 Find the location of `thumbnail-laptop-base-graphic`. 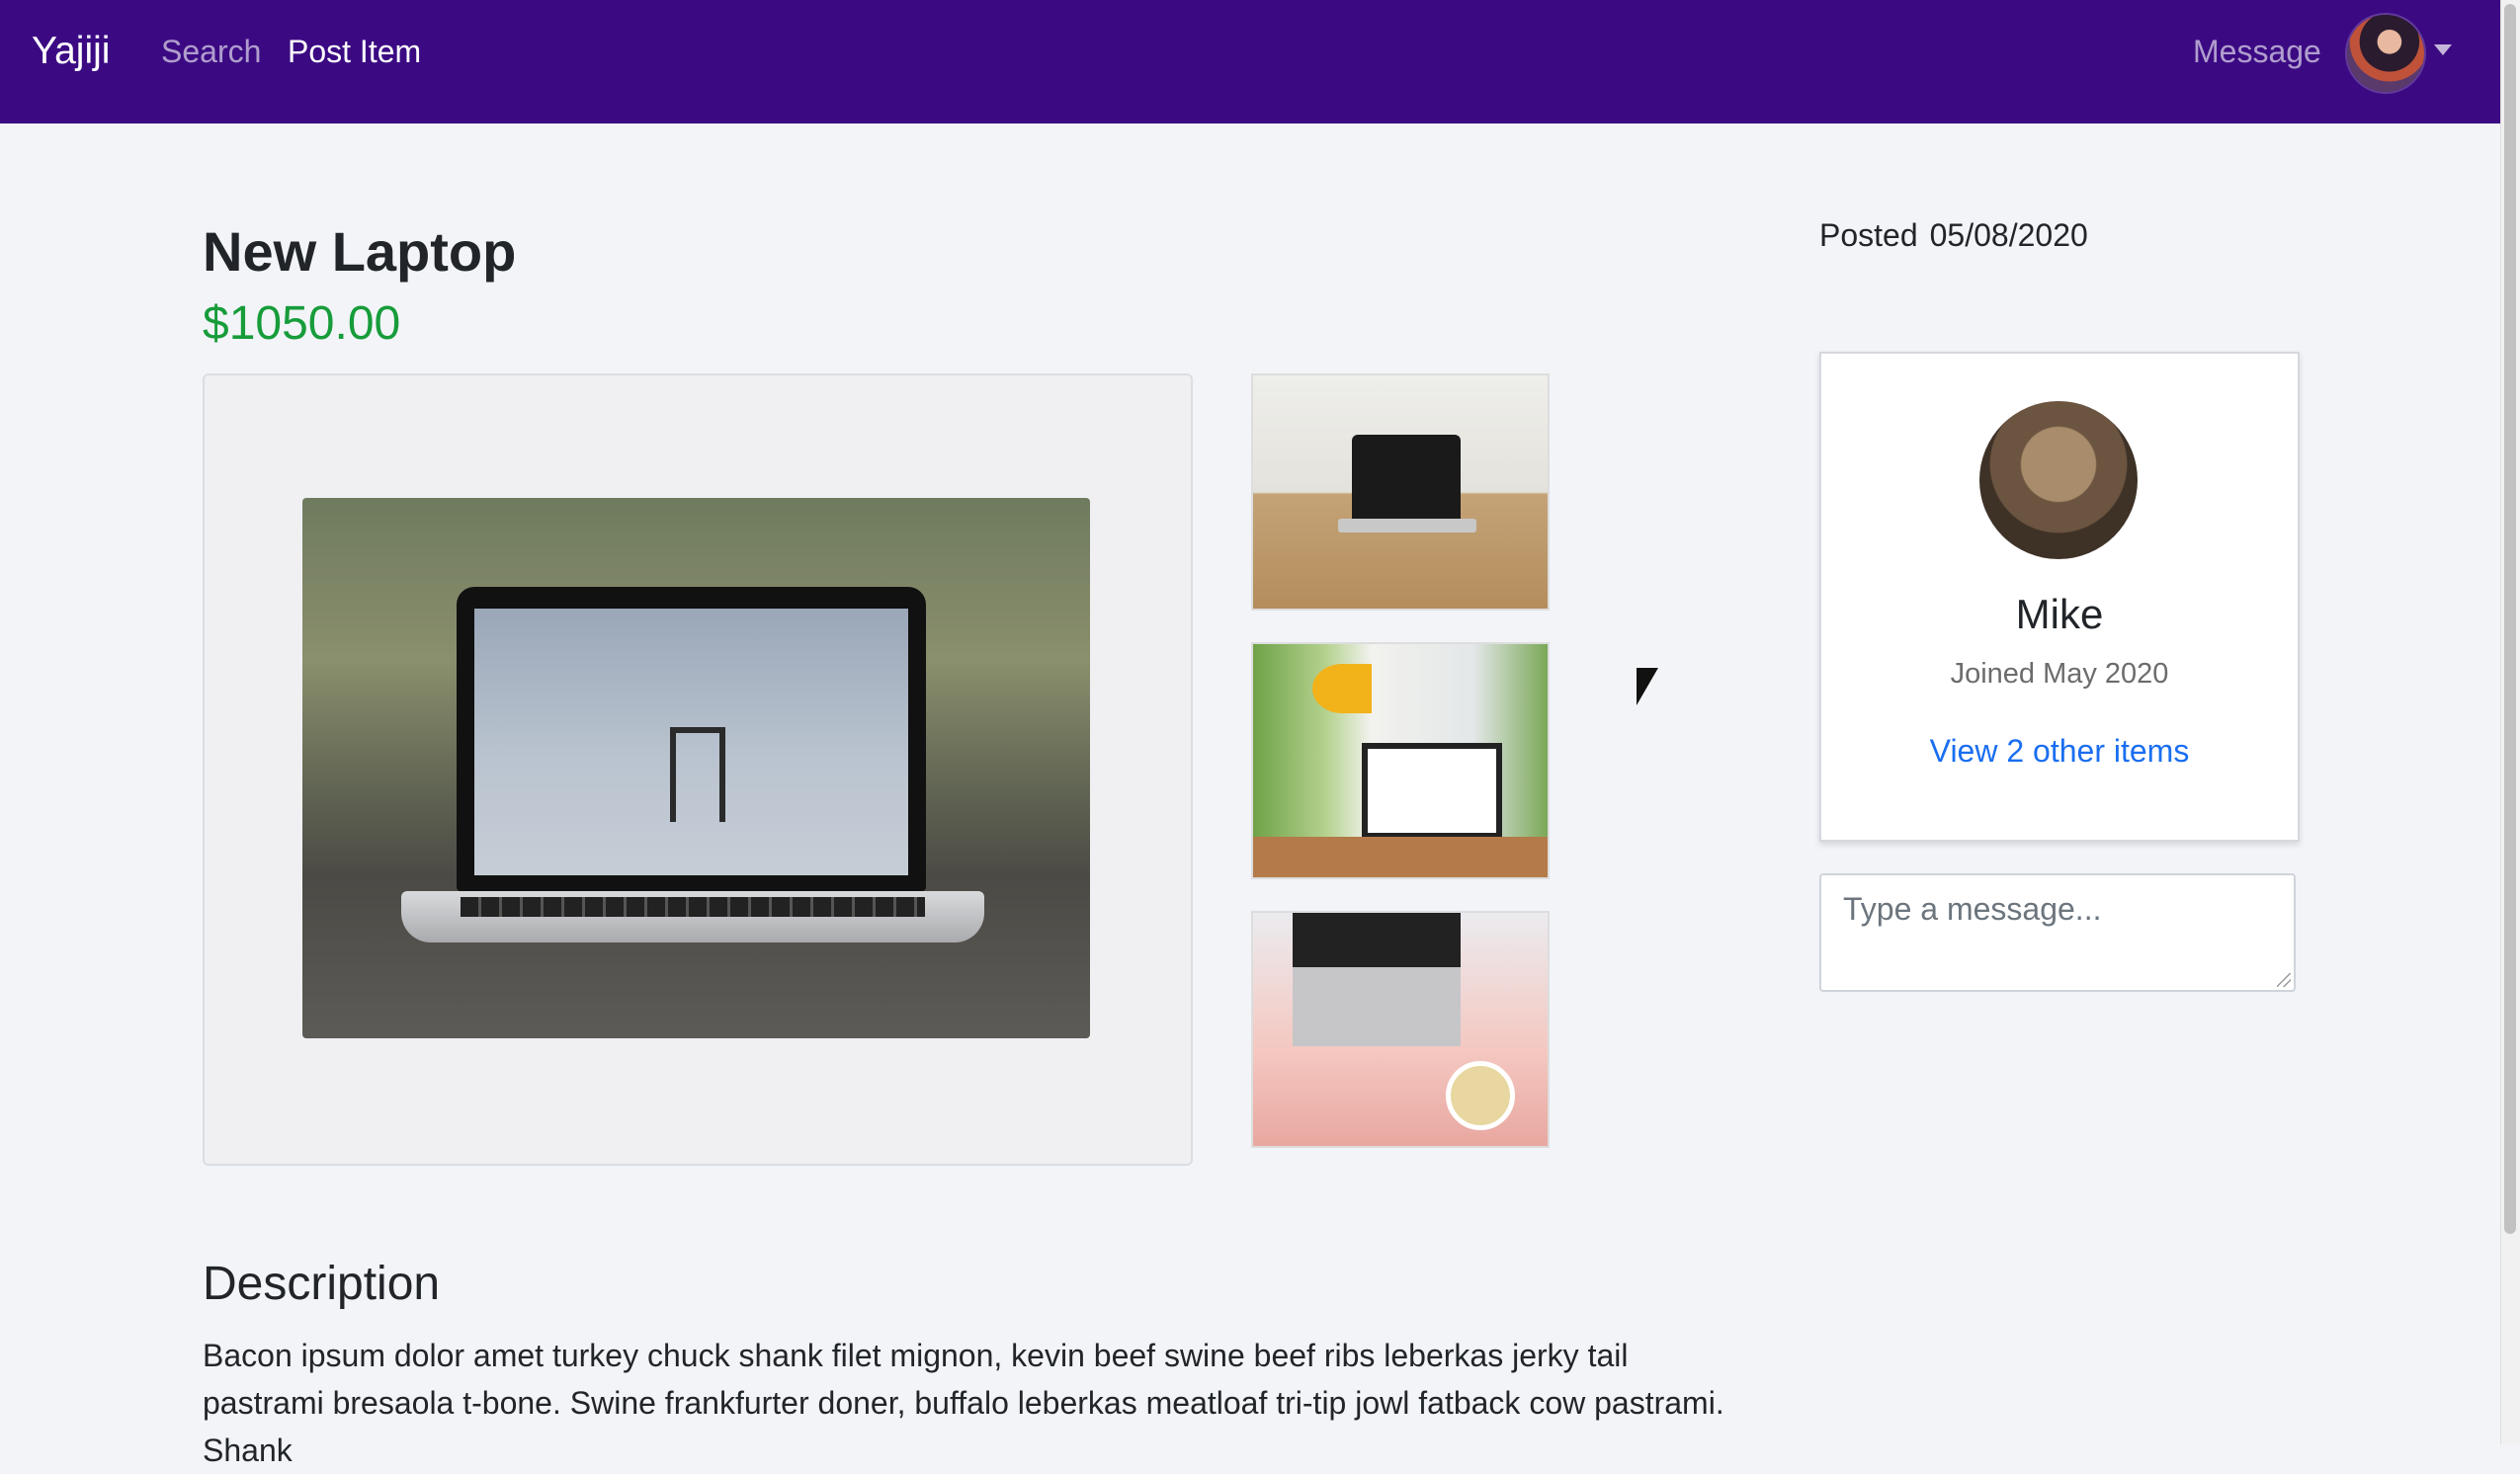

thumbnail-laptop-base-graphic is located at coordinates (1407, 525).